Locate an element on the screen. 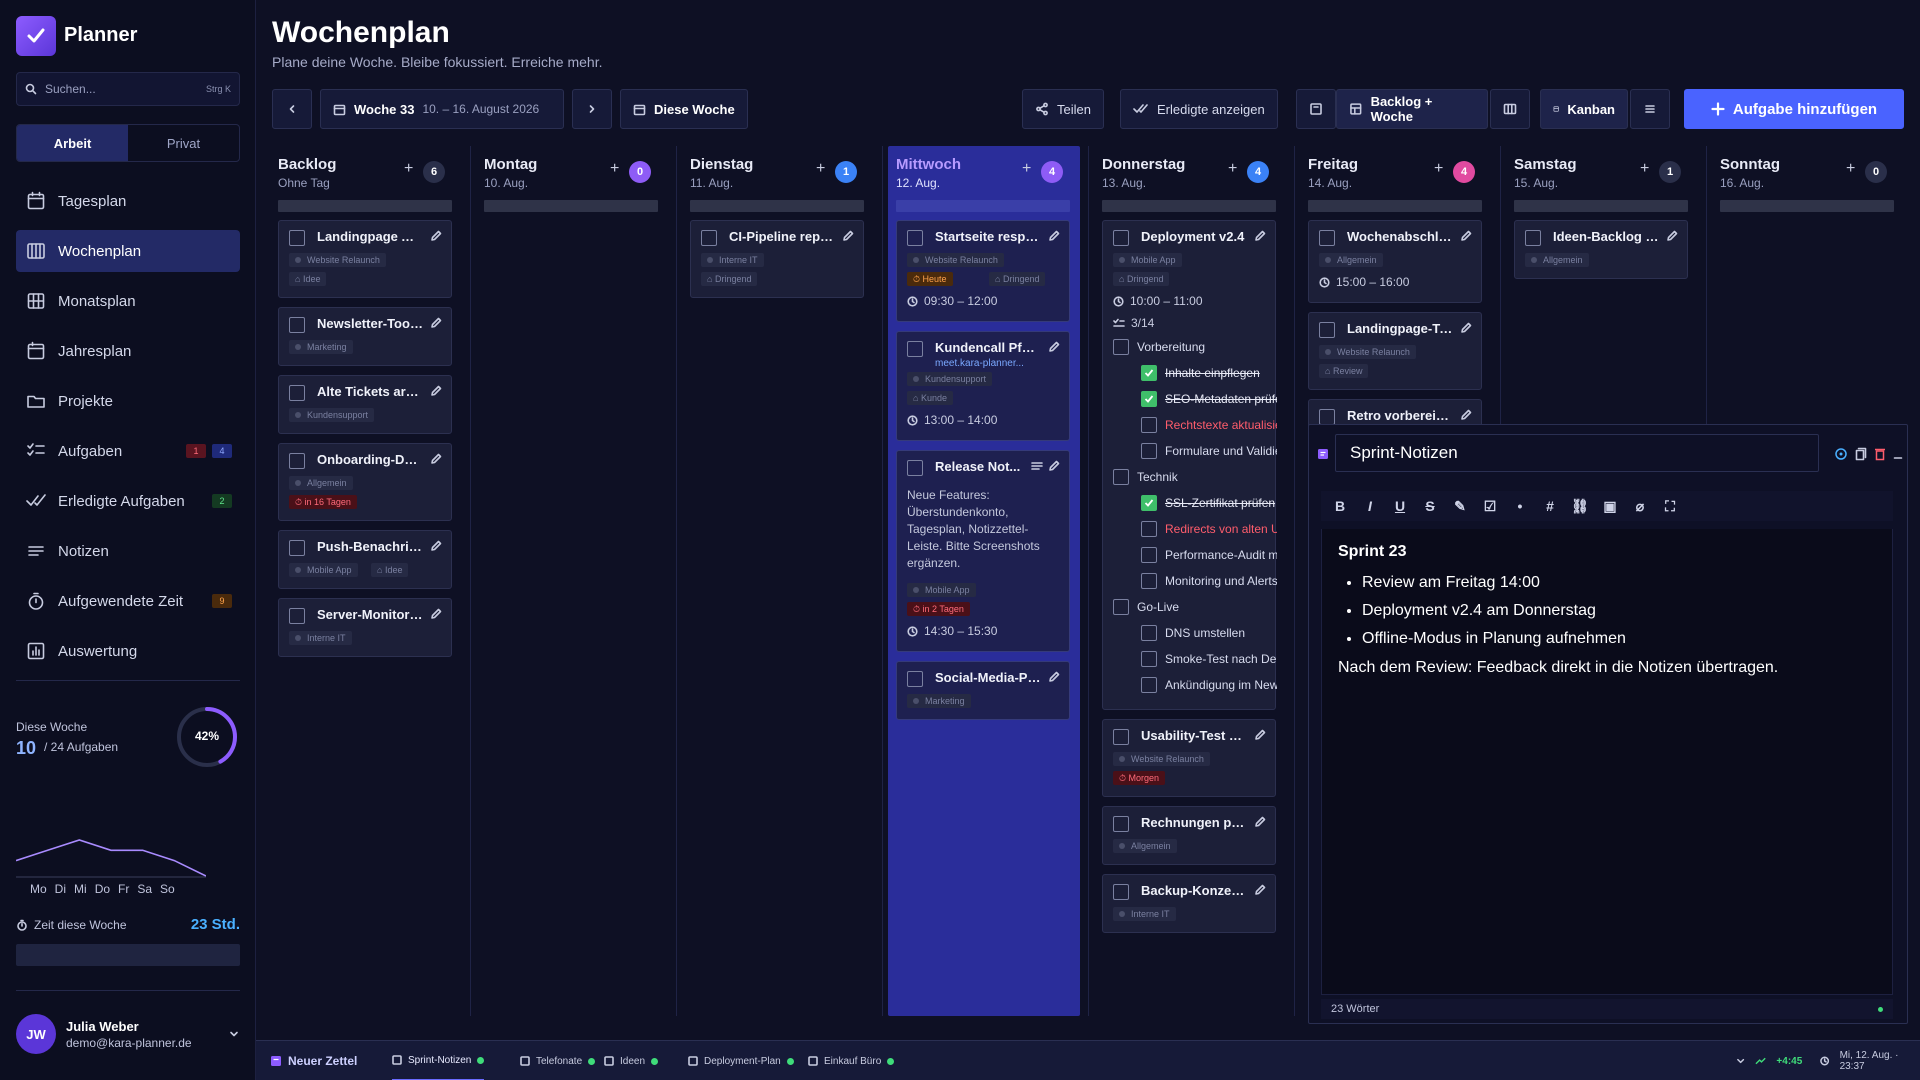 Image resolution: width=1920 pixels, height=1080 pixels. backlog-week-button: Backlog + Woche is located at coordinates (1412, 109).